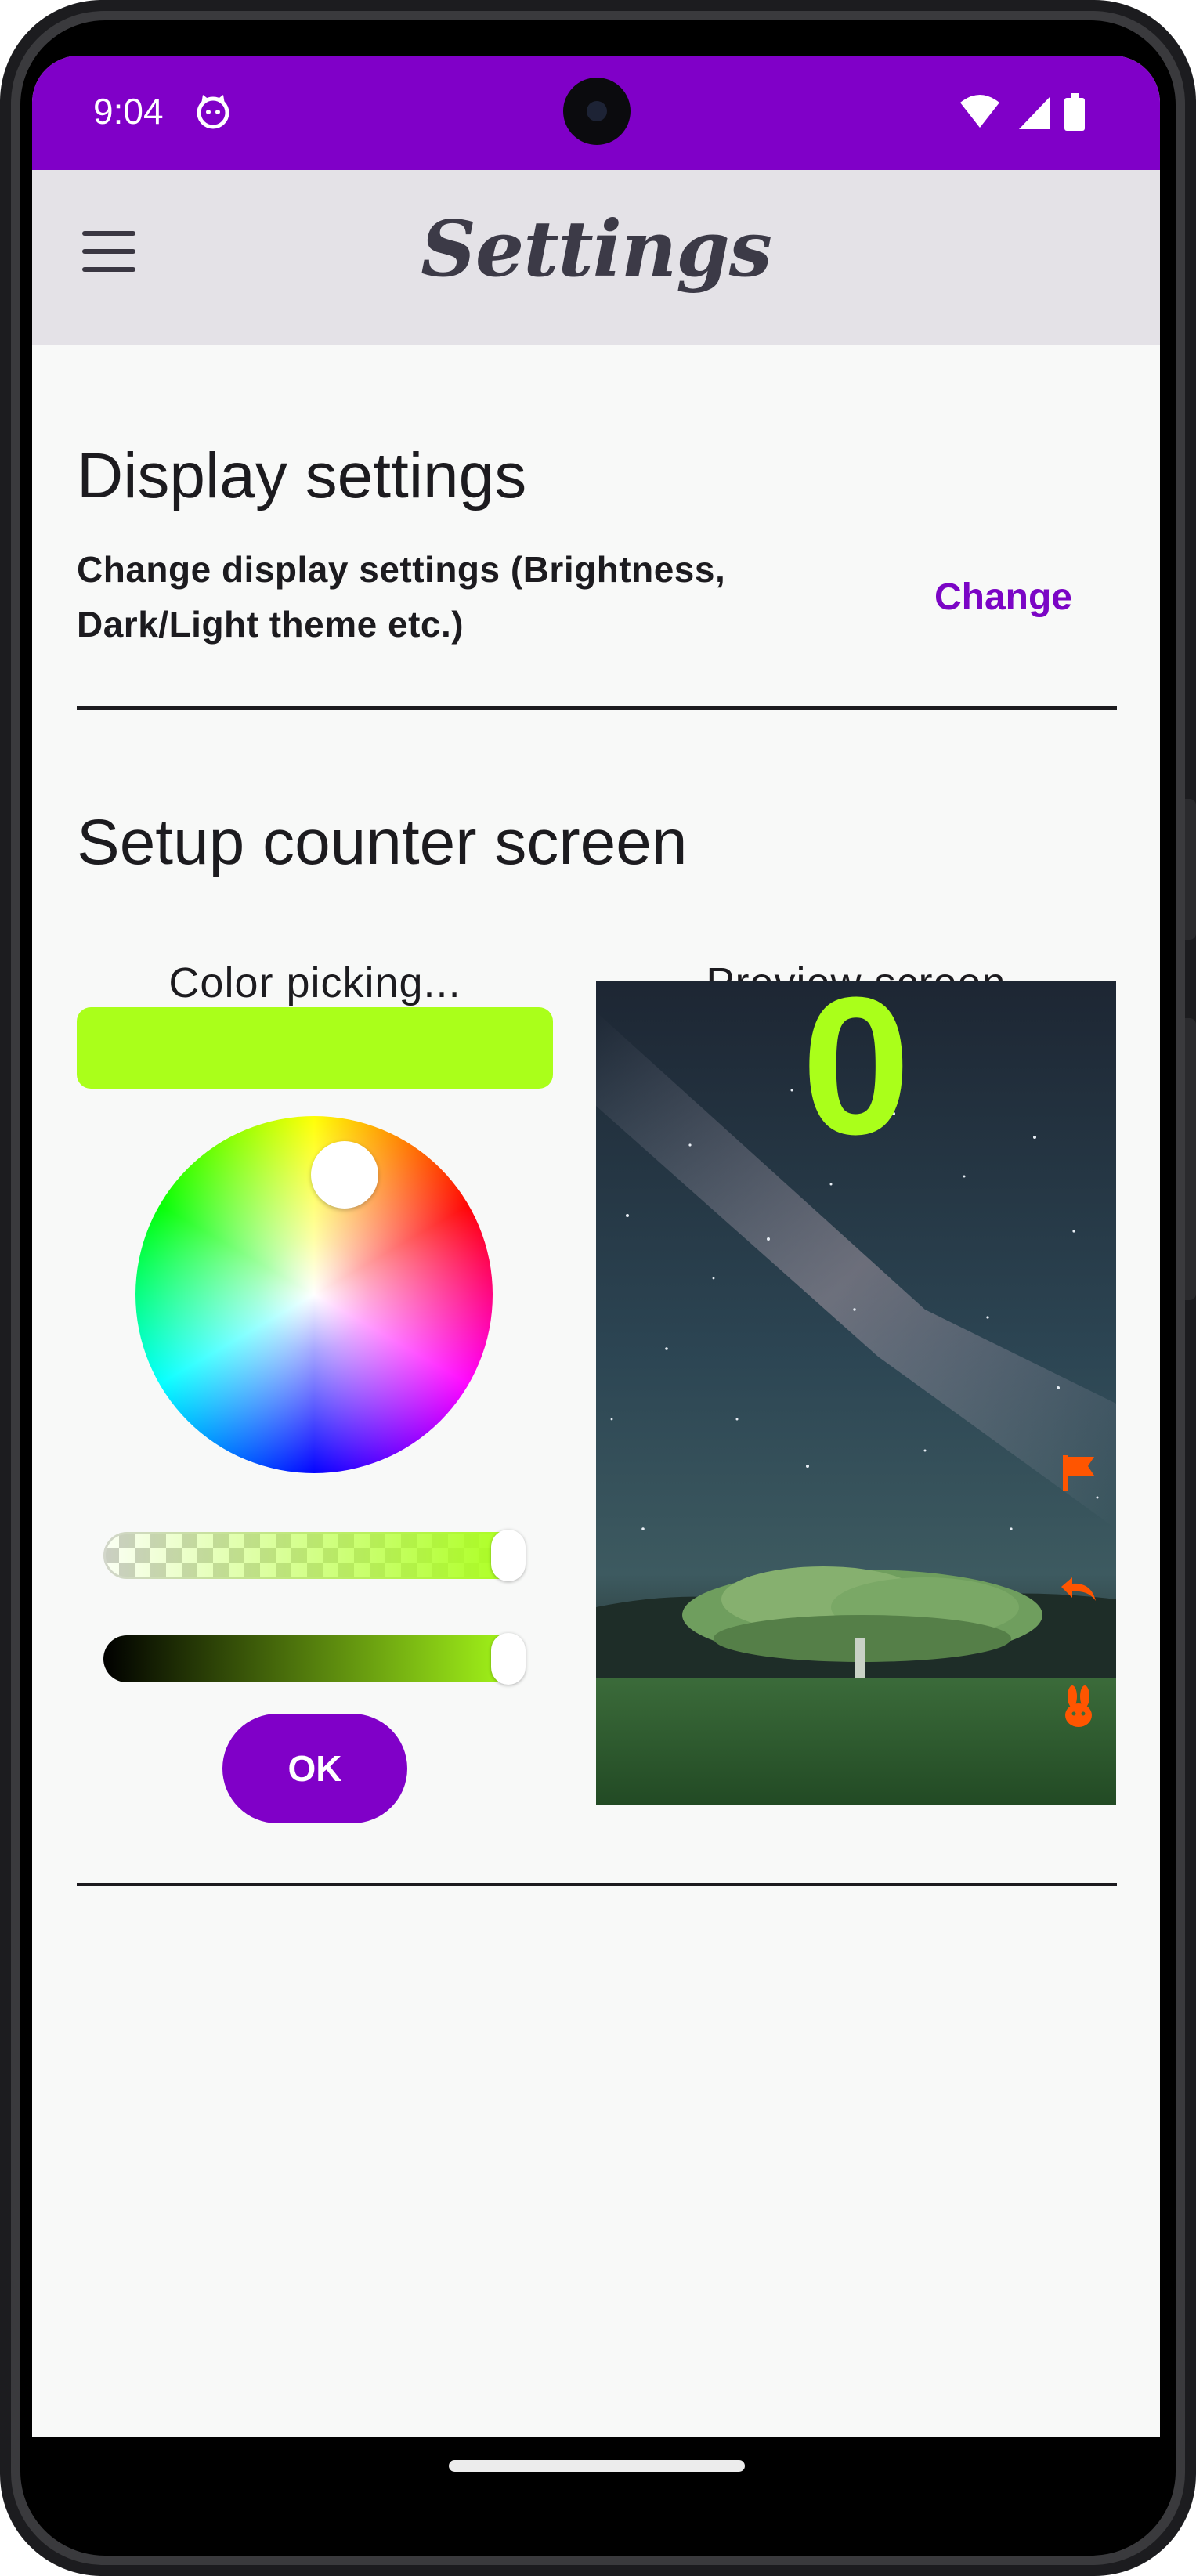 This screenshot has height=2576, width=1196. What do you see at coordinates (314, 1768) in the screenshot?
I see `ok-button: OK` at bounding box center [314, 1768].